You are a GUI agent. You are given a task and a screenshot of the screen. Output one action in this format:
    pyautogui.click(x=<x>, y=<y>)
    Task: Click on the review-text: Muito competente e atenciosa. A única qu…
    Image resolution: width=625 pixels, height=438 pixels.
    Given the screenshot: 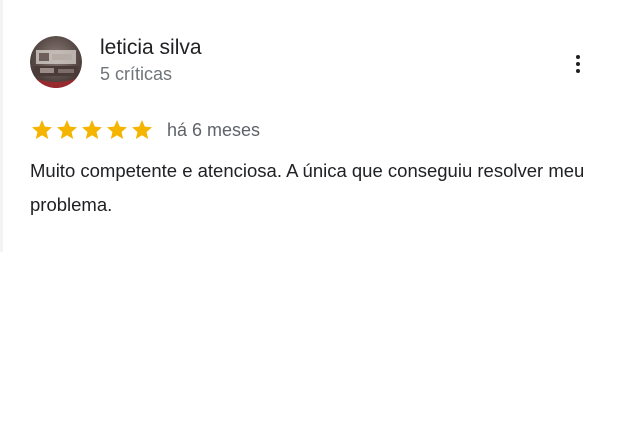 What is the action you would take?
    pyautogui.click(x=307, y=187)
    